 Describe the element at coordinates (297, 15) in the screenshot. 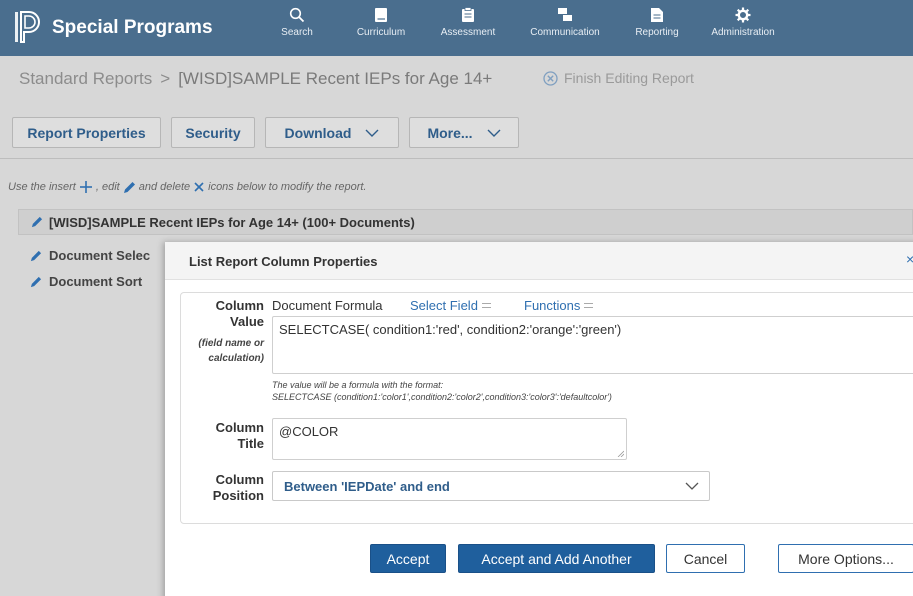

I see `search-icon` at that location.